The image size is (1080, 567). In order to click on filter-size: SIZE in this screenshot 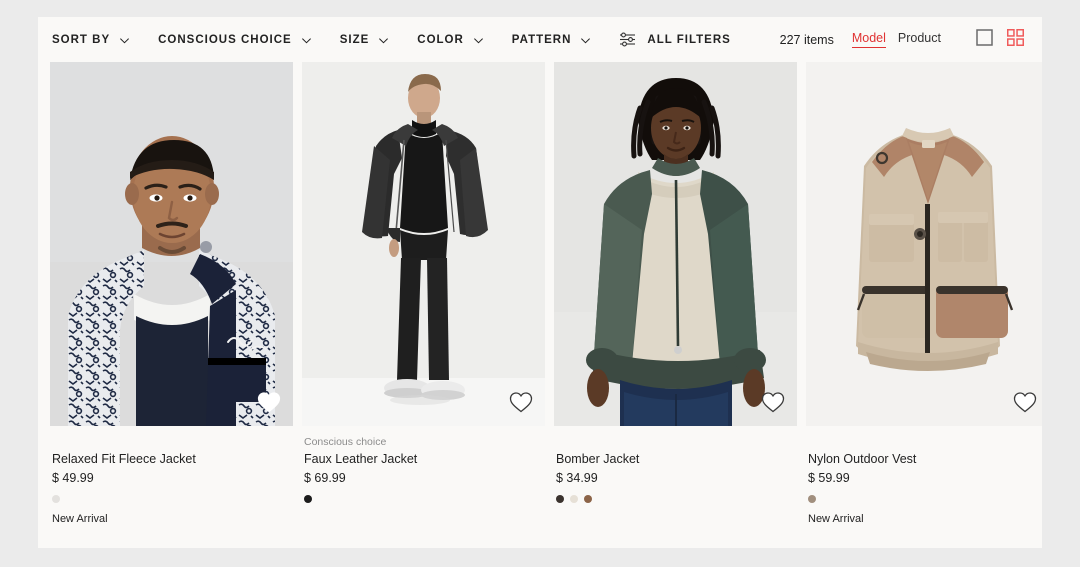, I will do `click(365, 40)`.